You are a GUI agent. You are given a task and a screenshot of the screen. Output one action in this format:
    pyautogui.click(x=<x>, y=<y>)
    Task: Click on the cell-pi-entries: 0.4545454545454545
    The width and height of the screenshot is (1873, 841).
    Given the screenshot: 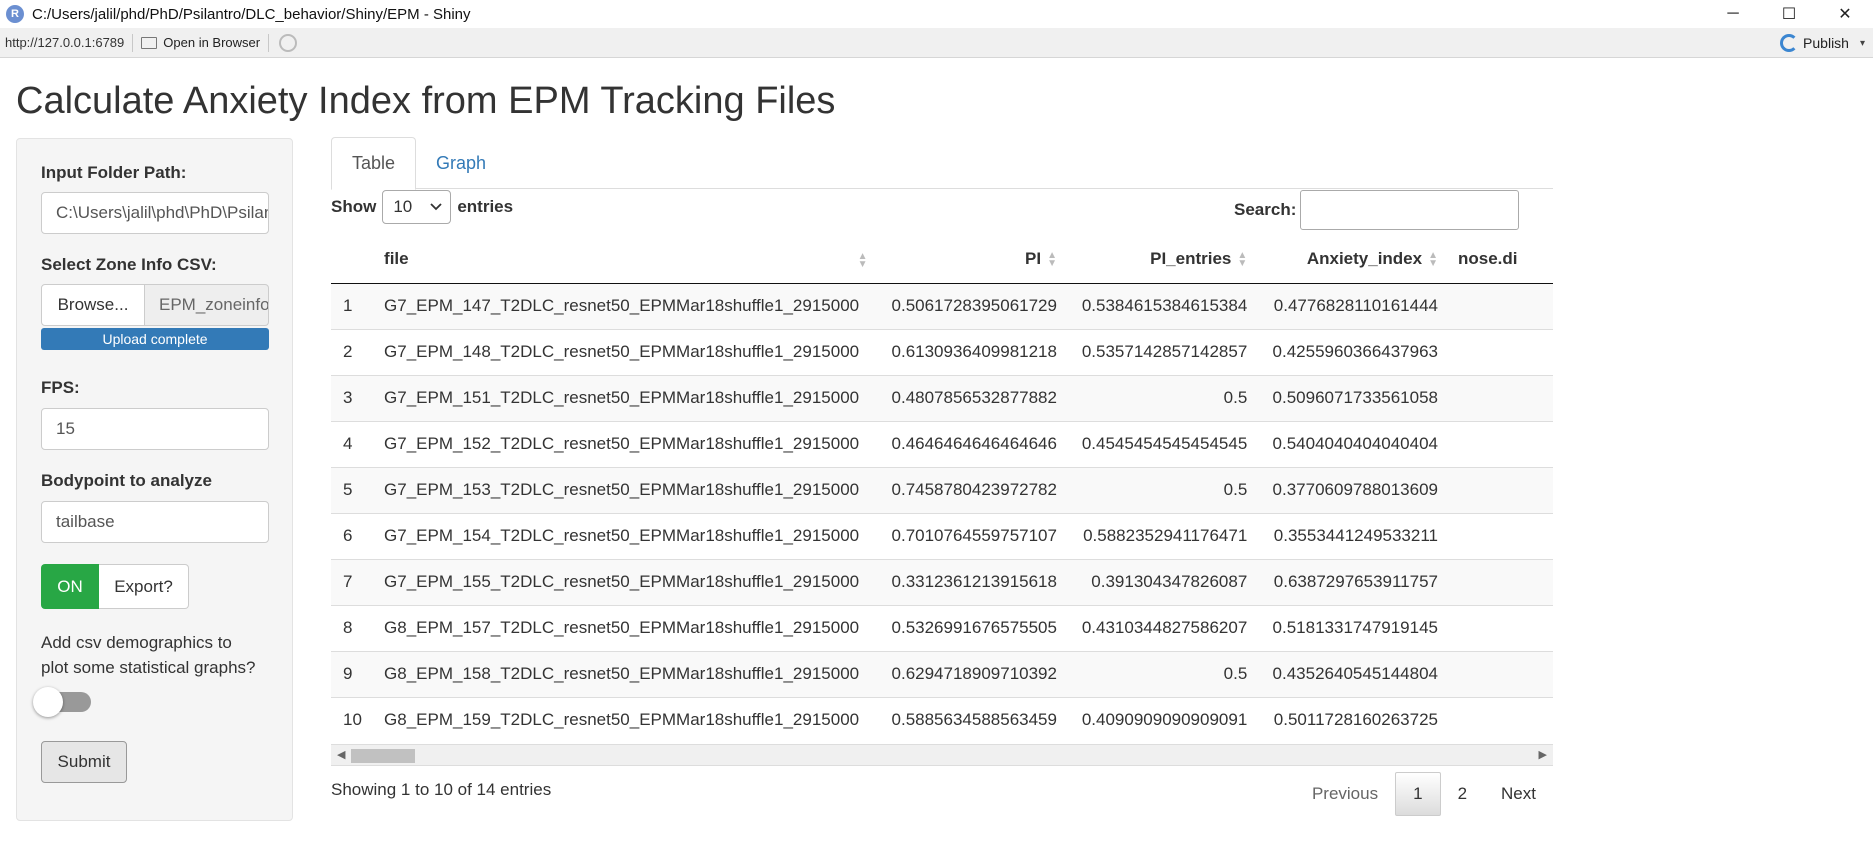 What is the action you would take?
    pyautogui.click(x=1162, y=443)
    